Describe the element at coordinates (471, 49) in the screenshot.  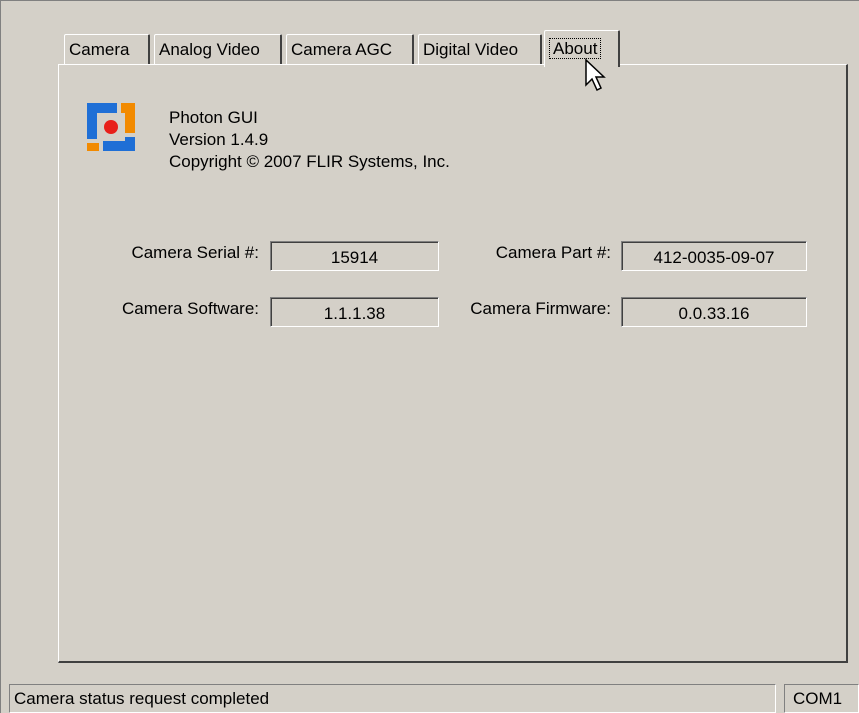
I see `tab-digital-video-label: Digital Video` at that location.